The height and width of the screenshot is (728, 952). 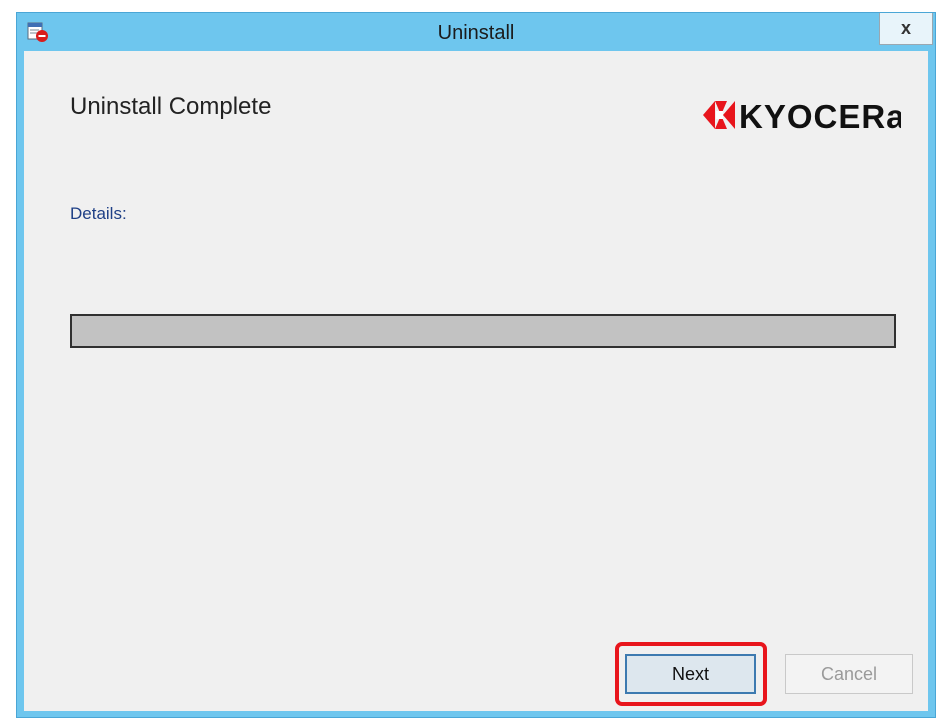 I want to click on close-icon: x, so click(x=905, y=28).